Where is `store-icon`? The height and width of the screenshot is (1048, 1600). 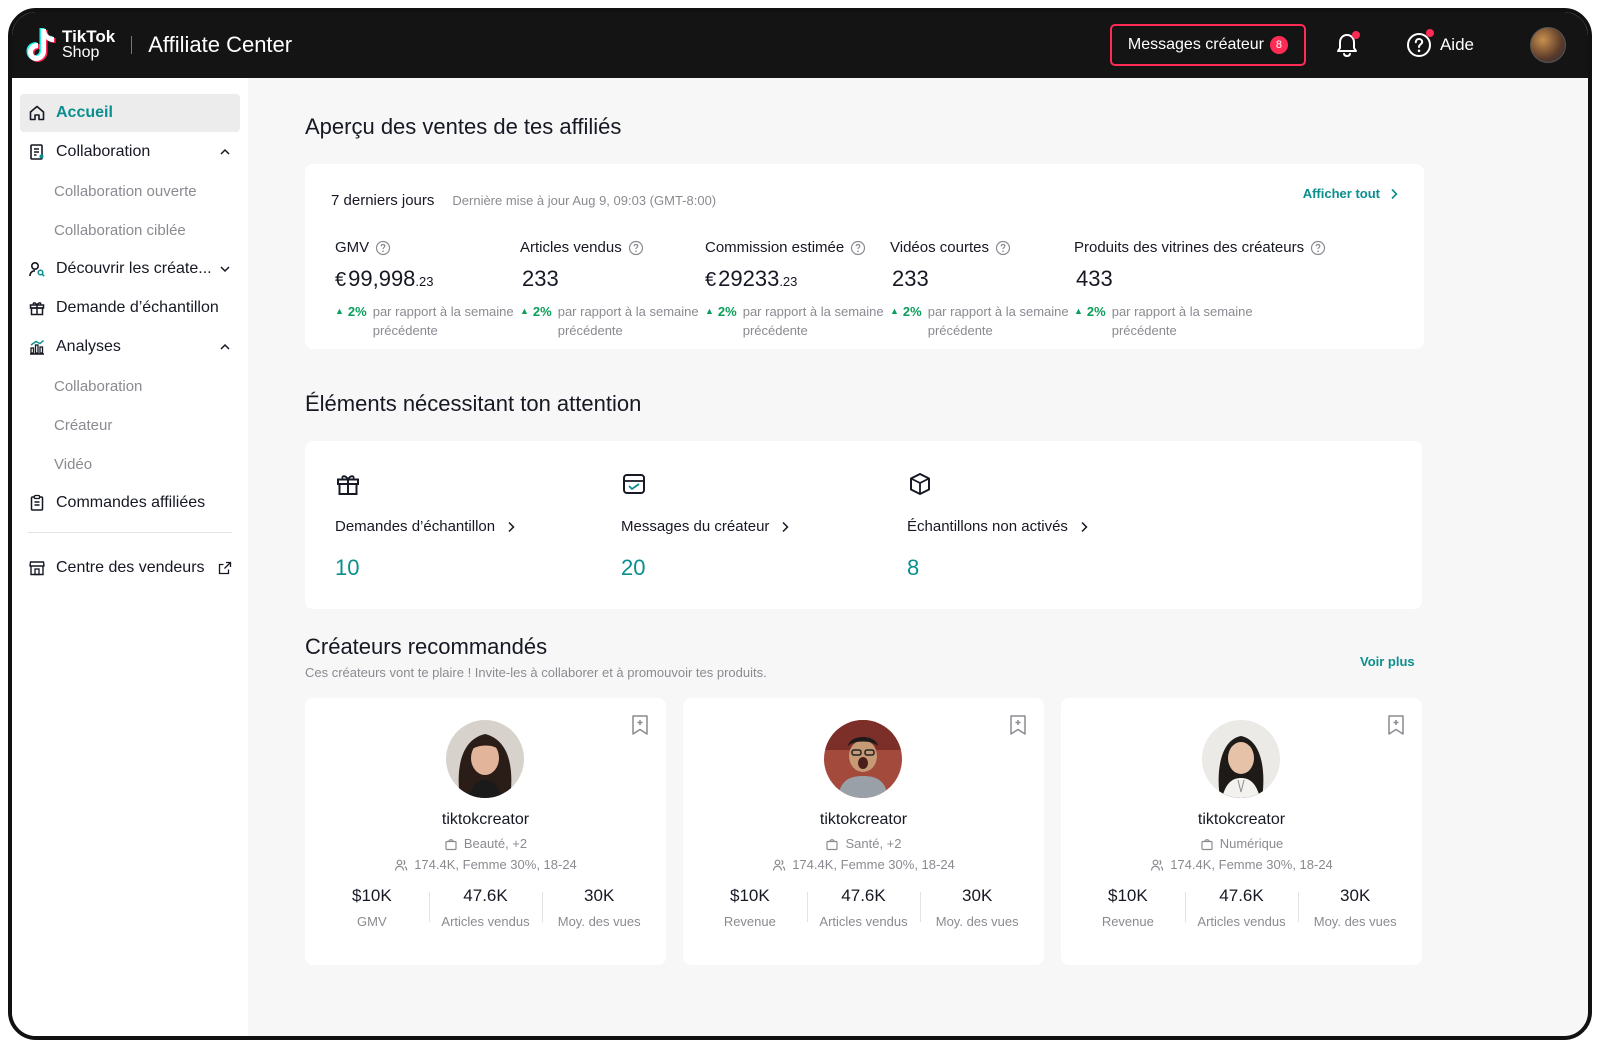
store-icon is located at coordinates (37, 568).